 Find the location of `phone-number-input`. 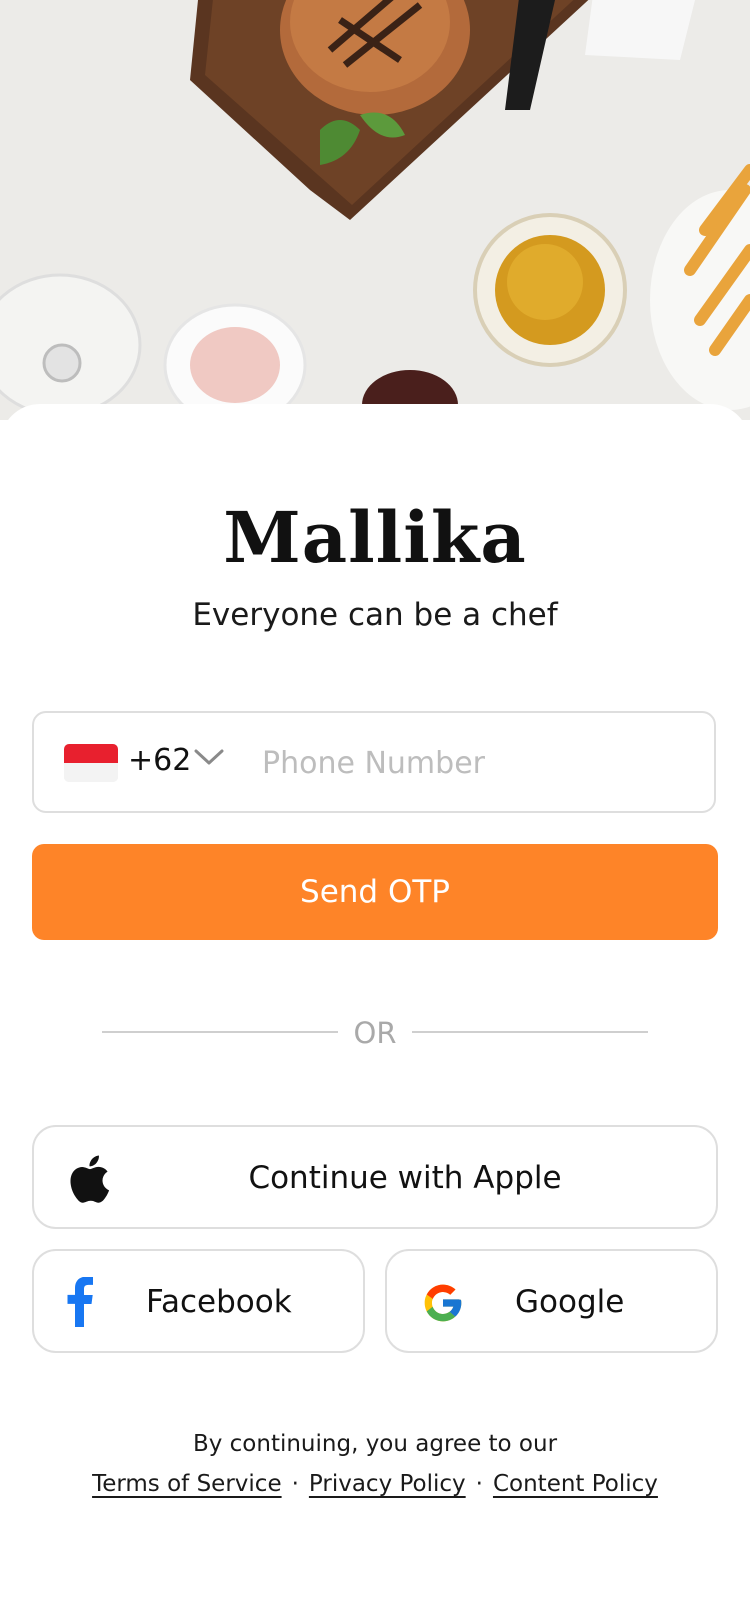

phone-number-input is located at coordinates (472, 763).